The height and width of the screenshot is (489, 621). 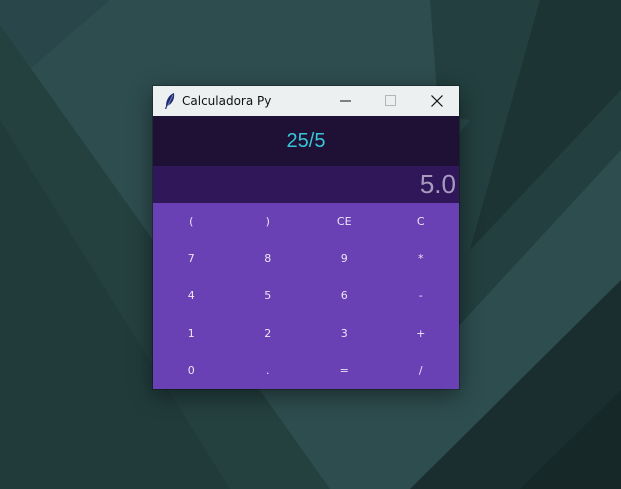 I want to click on digit-0-button: 0, so click(x=191, y=370).